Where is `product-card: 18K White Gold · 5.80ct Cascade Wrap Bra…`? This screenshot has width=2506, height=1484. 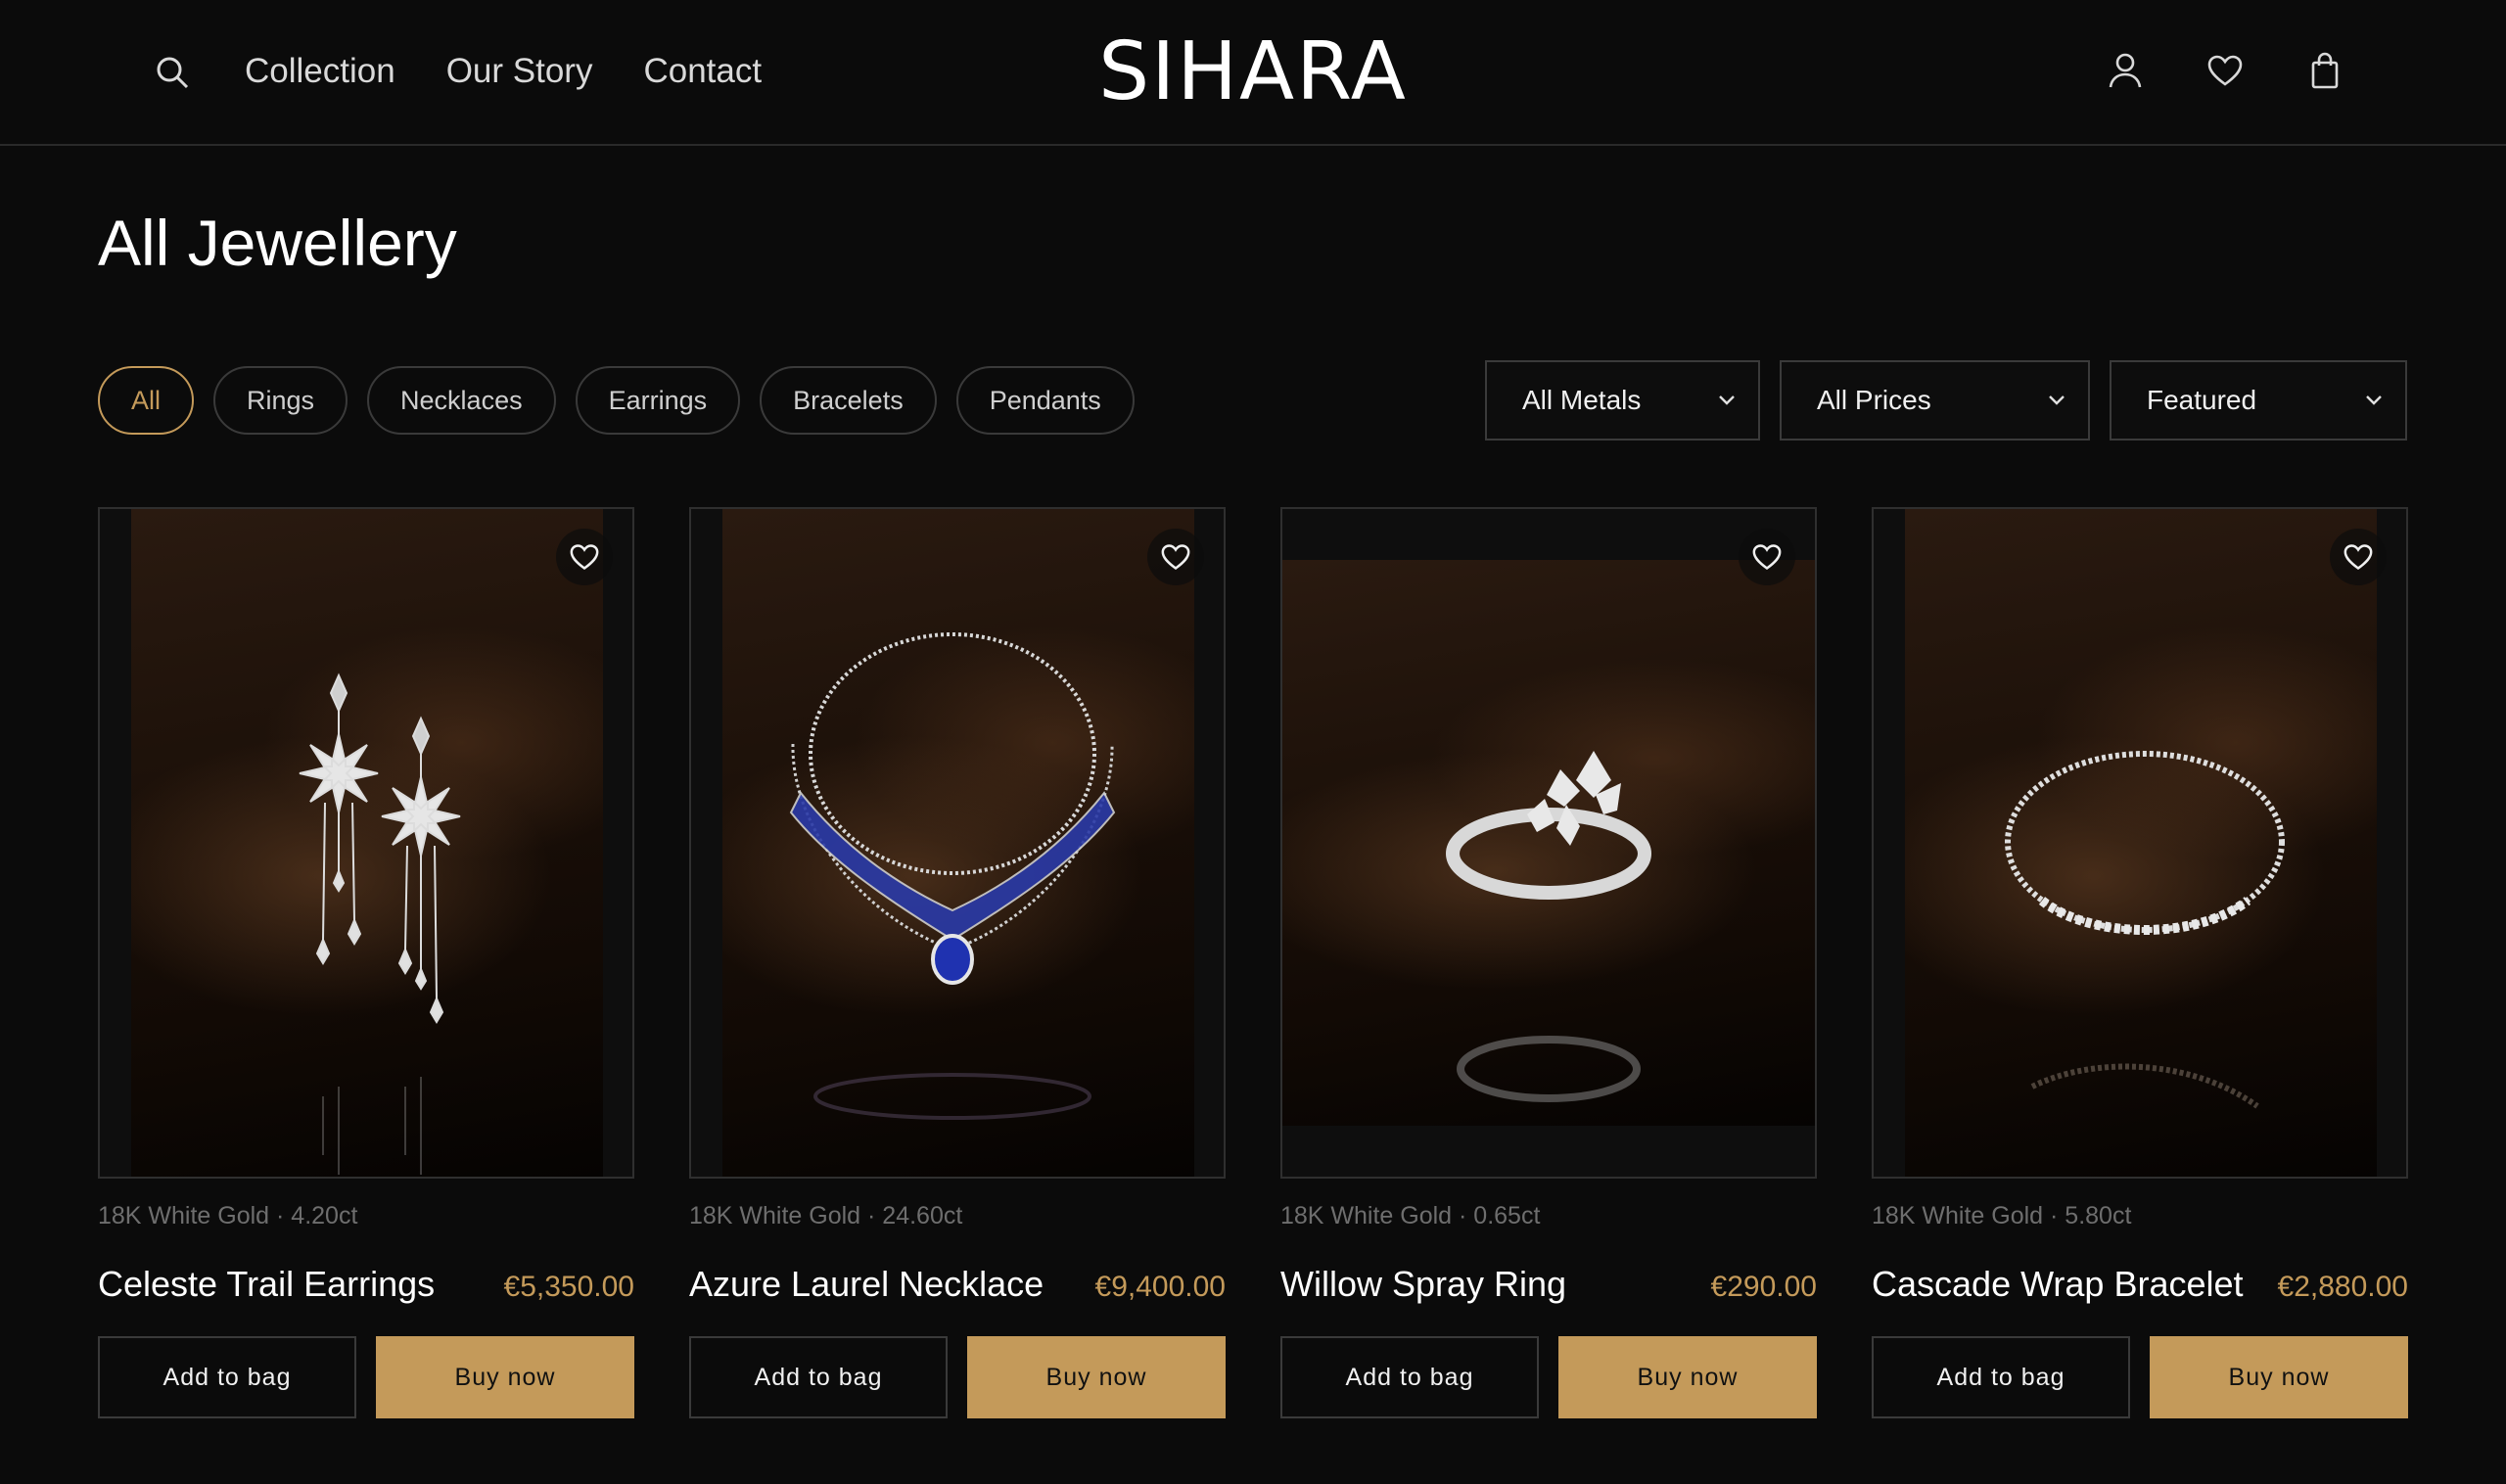
product-card: 18K White Gold · 5.80ct Cascade Wrap Bra… is located at coordinates (2140, 962).